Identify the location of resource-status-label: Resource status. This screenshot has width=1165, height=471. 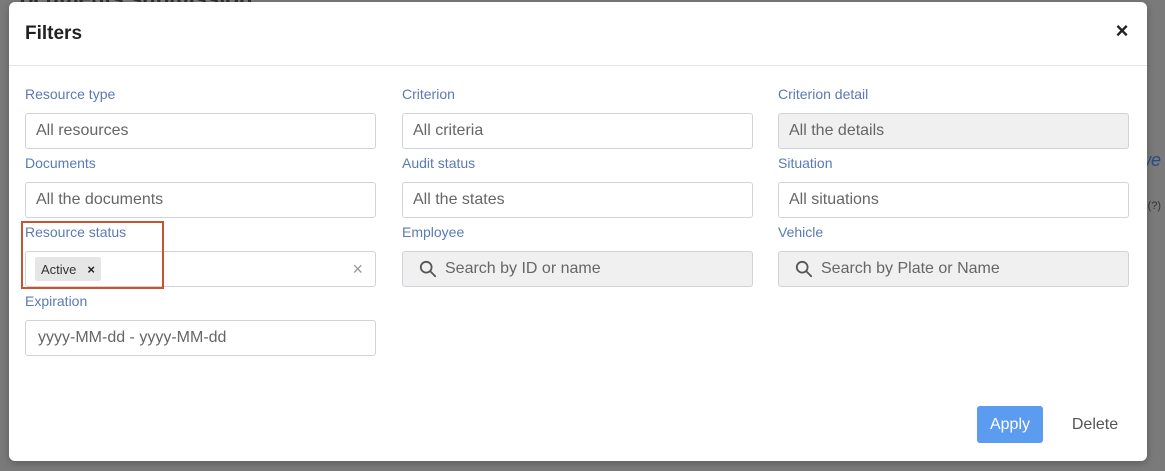
(76, 232).